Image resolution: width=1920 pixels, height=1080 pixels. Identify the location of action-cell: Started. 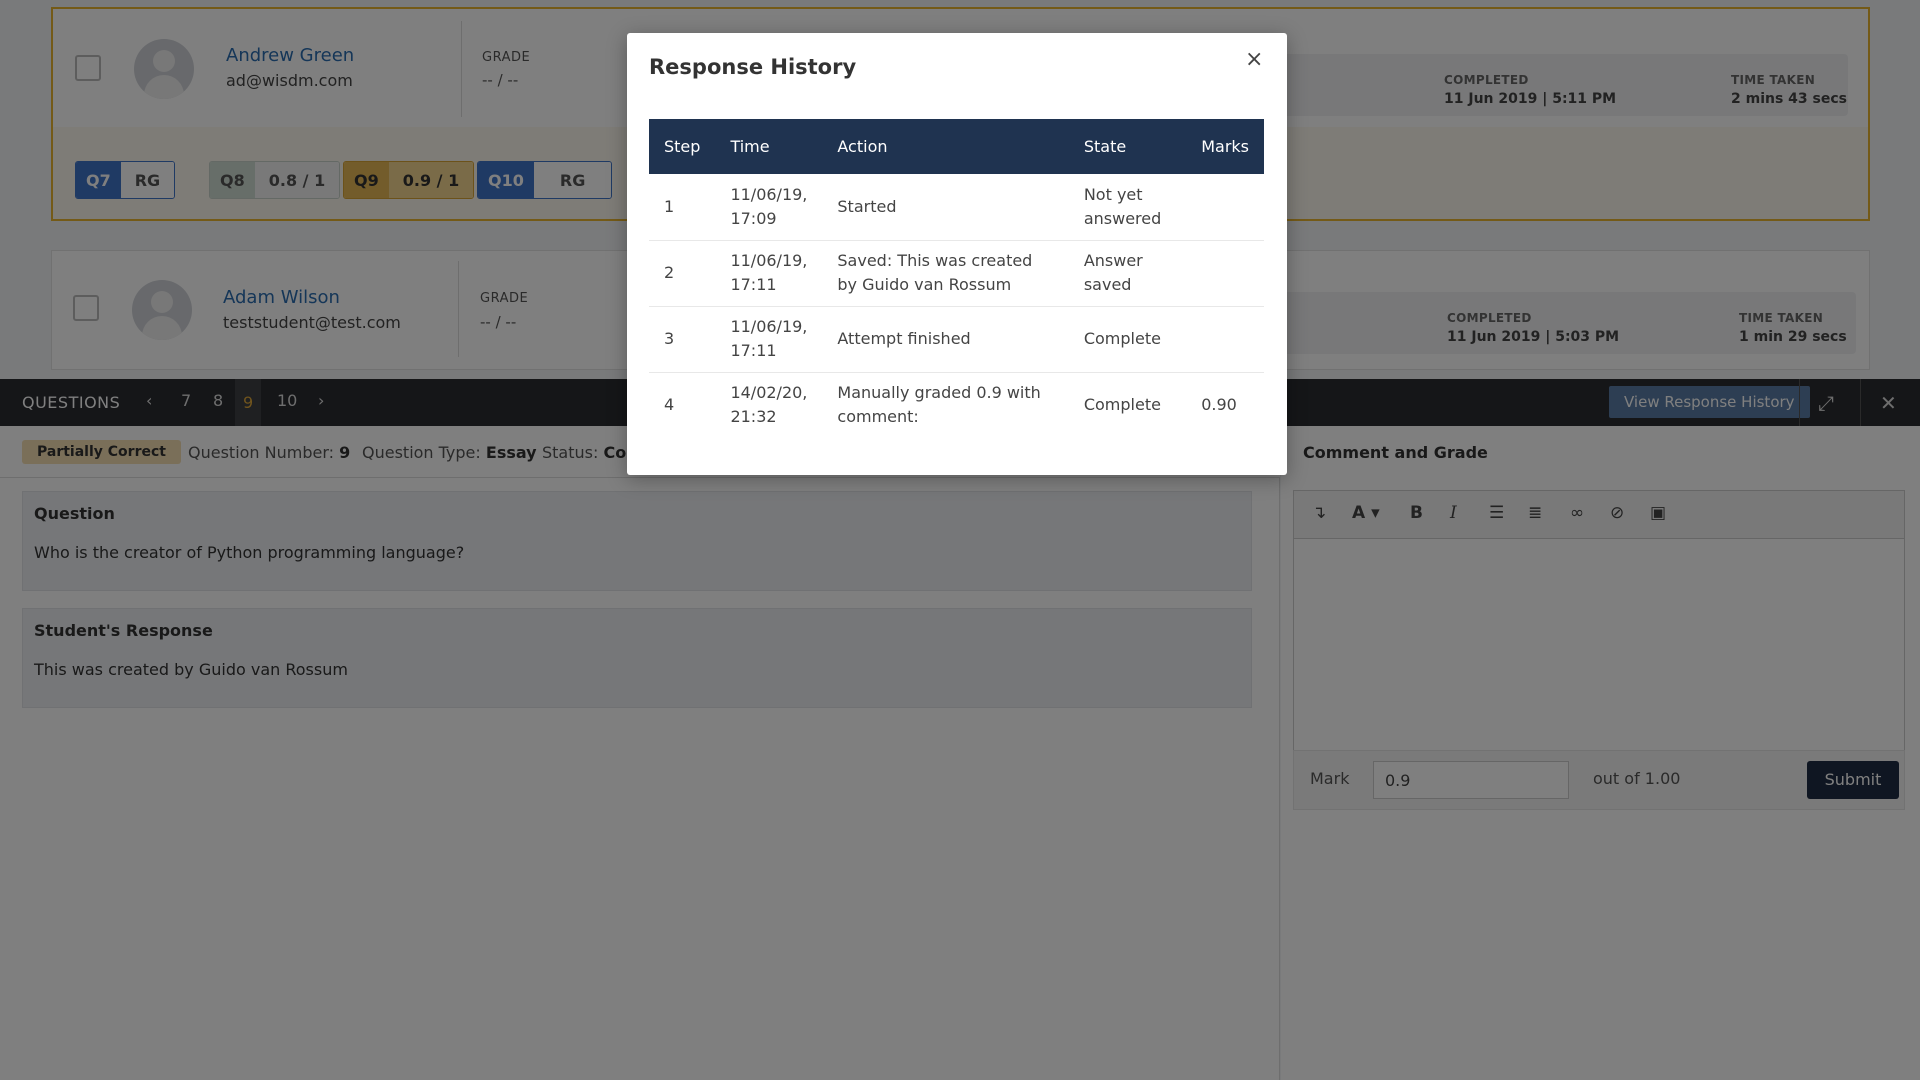
(945, 207).